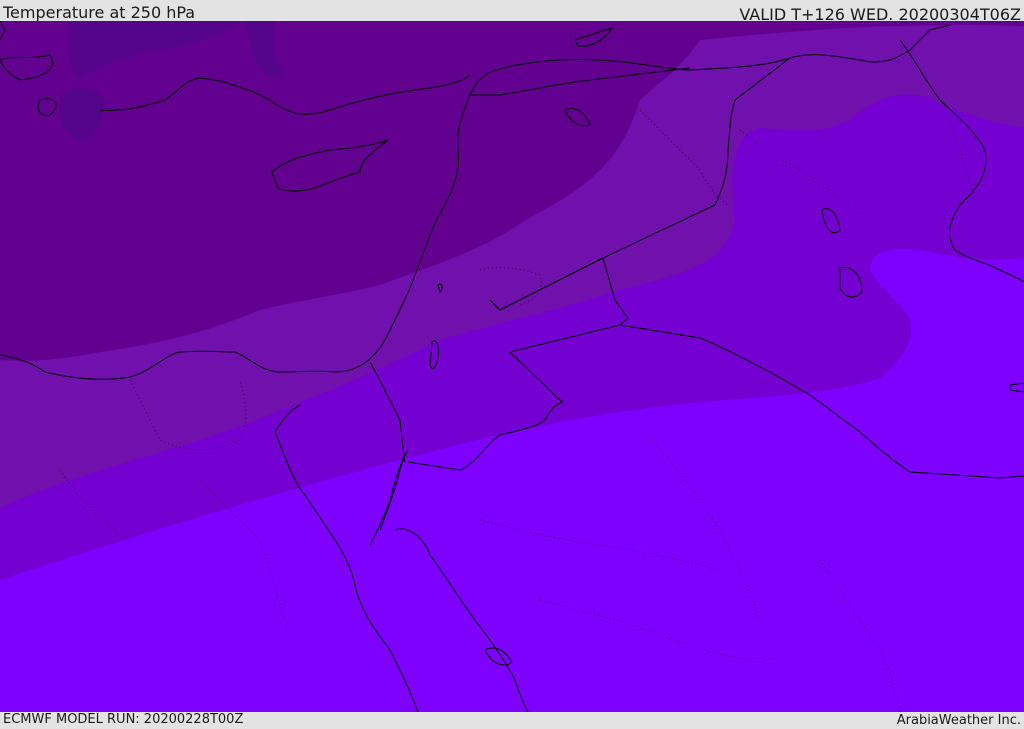  Describe the element at coordinates (958, 720) in the screenshot. I see `credit-label: ArabiaWeather Inc.` at that location.